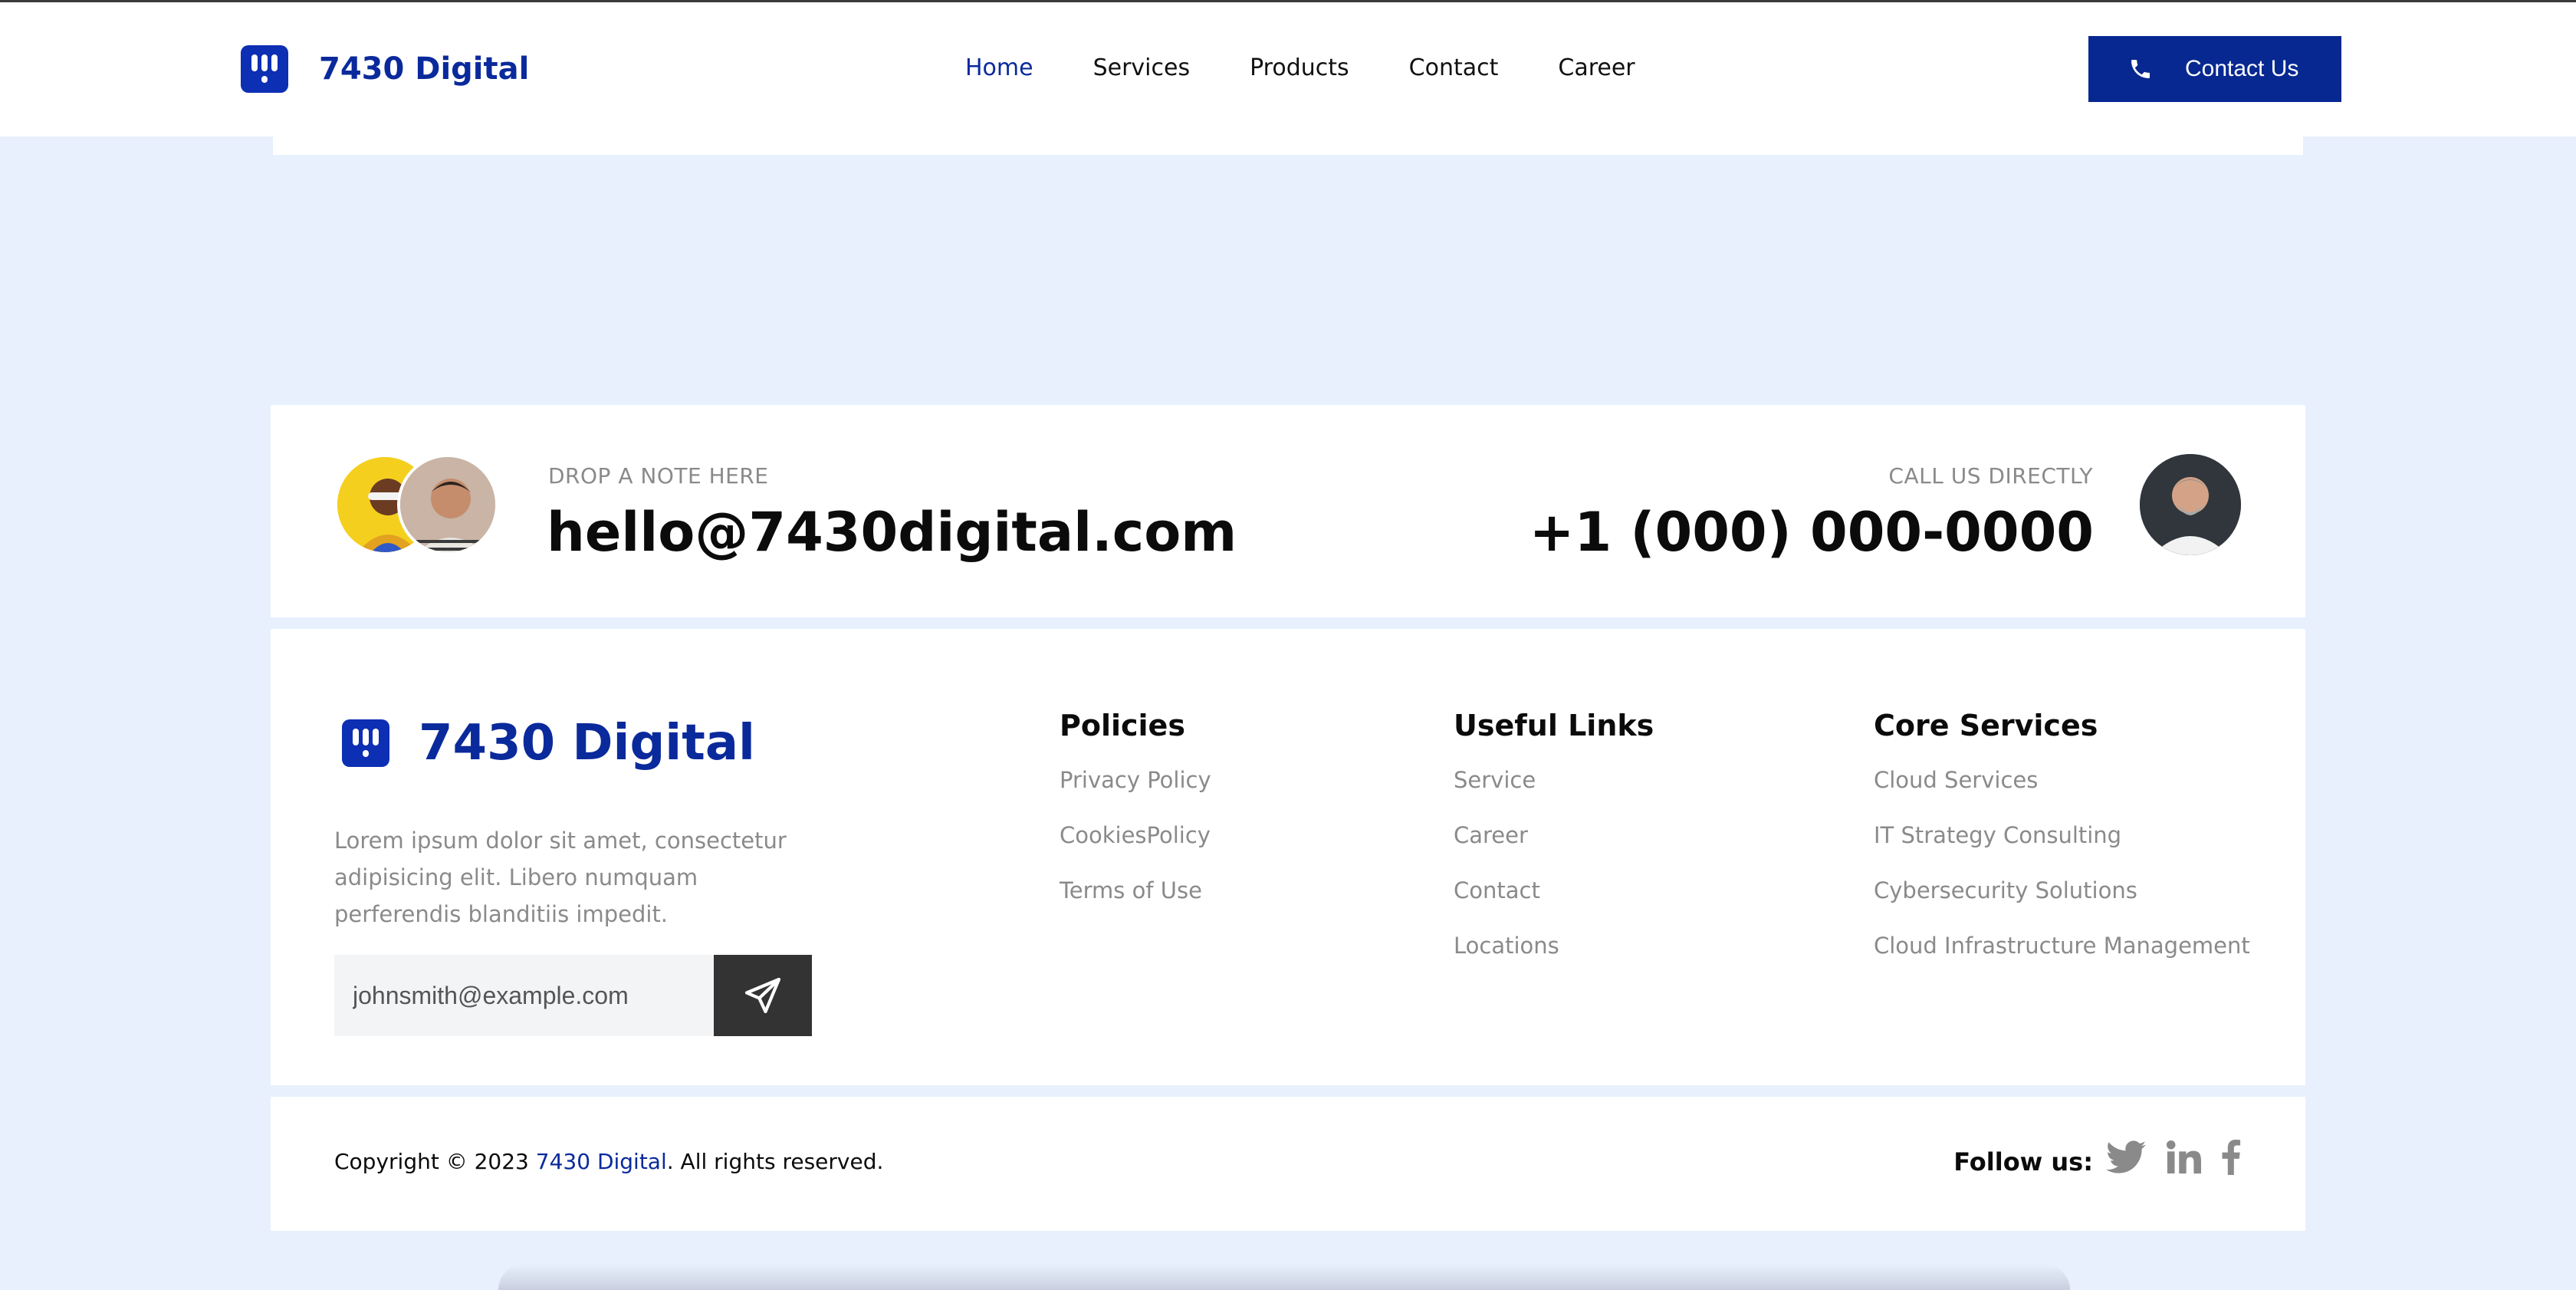  Describe the element at coordinates (1142, 67) in the screenshot. I see `nav-services: Services` at that location.